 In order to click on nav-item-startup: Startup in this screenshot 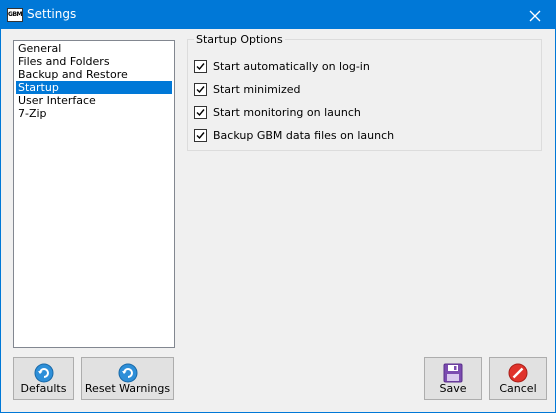, I will do `click(94, 87)`.